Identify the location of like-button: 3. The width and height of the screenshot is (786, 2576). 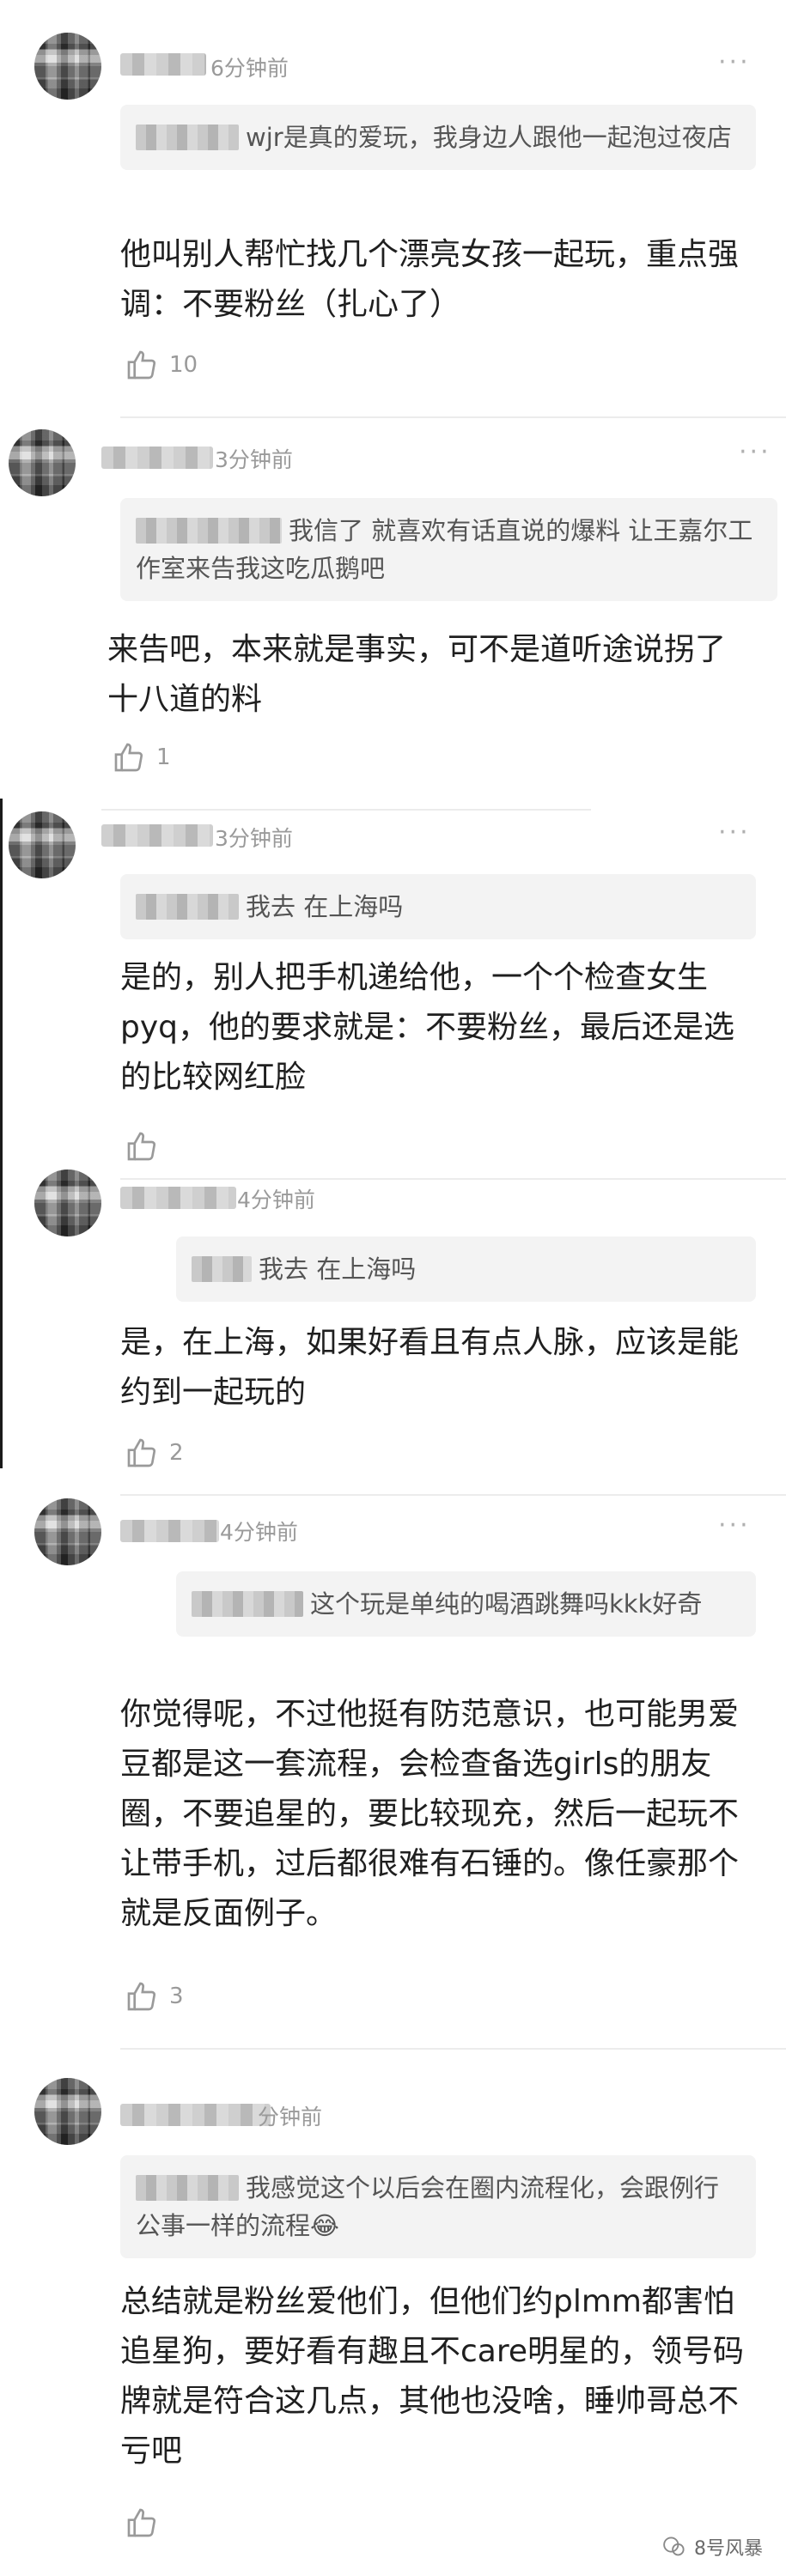
(154, 1997).